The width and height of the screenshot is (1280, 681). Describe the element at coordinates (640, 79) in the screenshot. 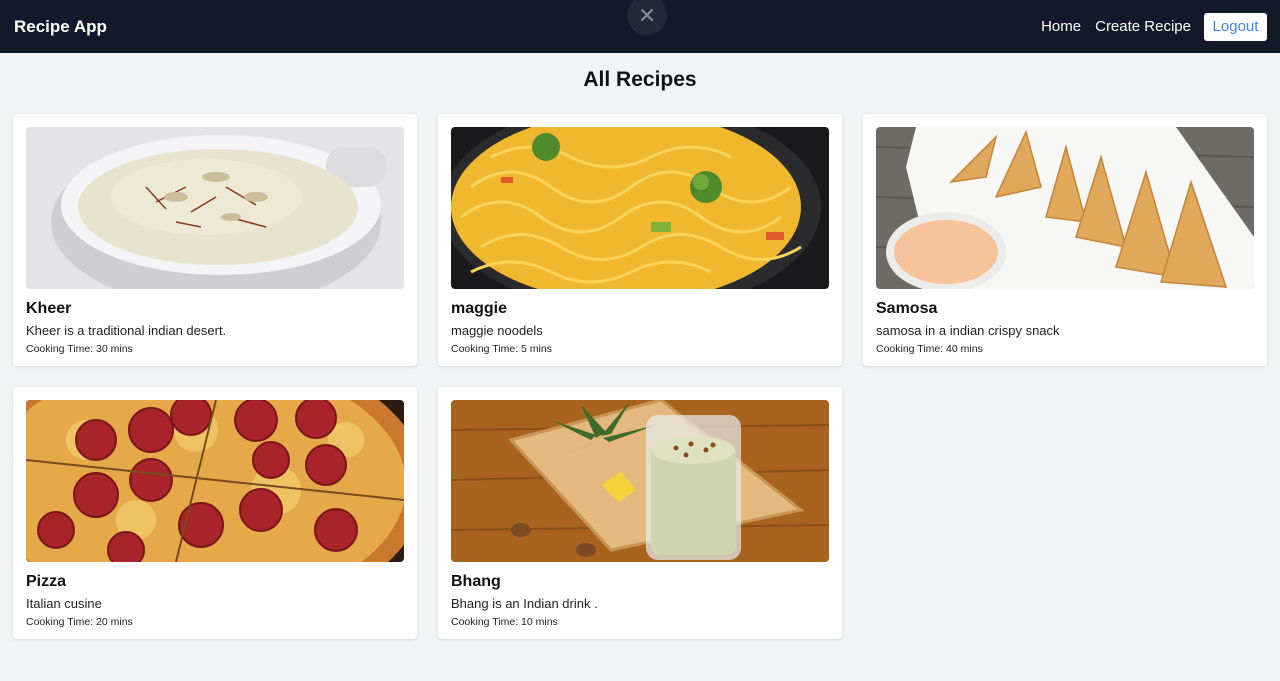

I see `page-title: All Recipes` at that location.